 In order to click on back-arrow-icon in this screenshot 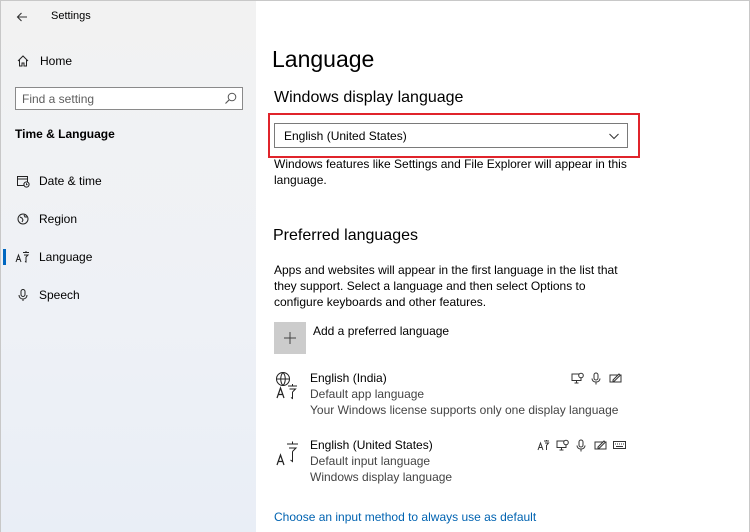, I will do `click(21, 17)`.